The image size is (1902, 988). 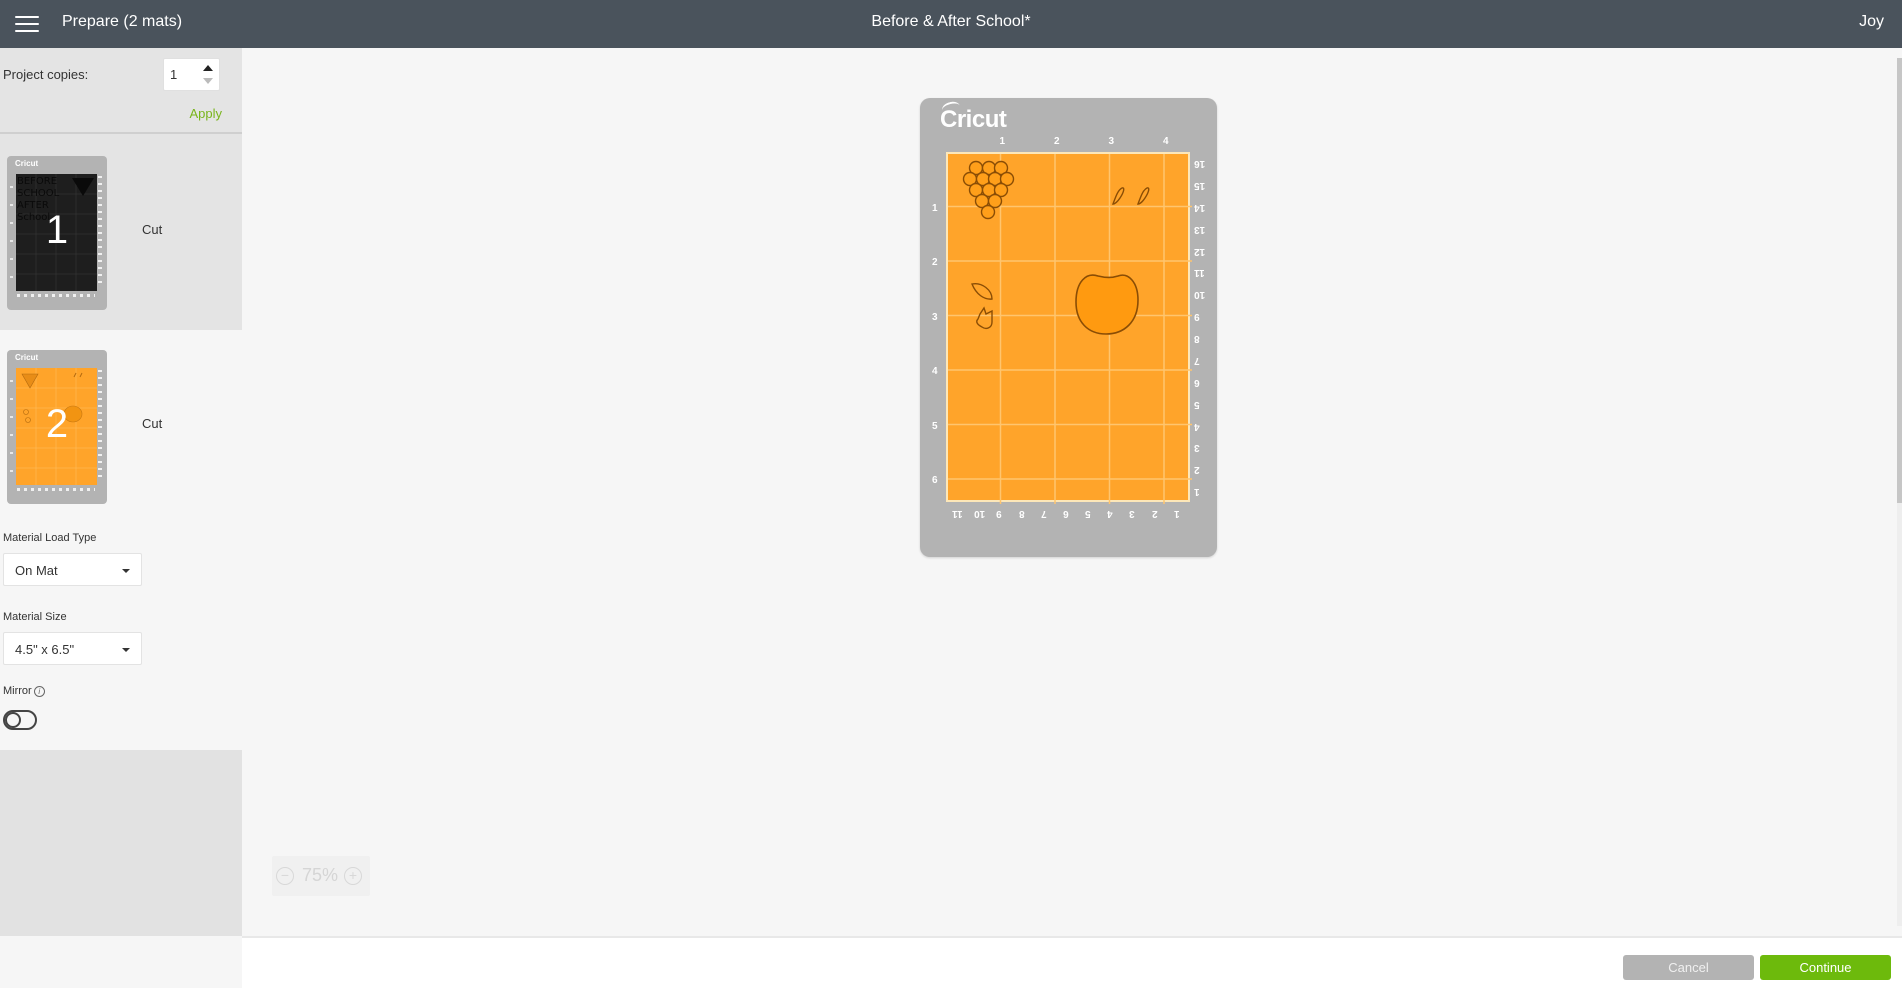 I want to click on svg-text: BEFORE, so click(x=37, y=181).